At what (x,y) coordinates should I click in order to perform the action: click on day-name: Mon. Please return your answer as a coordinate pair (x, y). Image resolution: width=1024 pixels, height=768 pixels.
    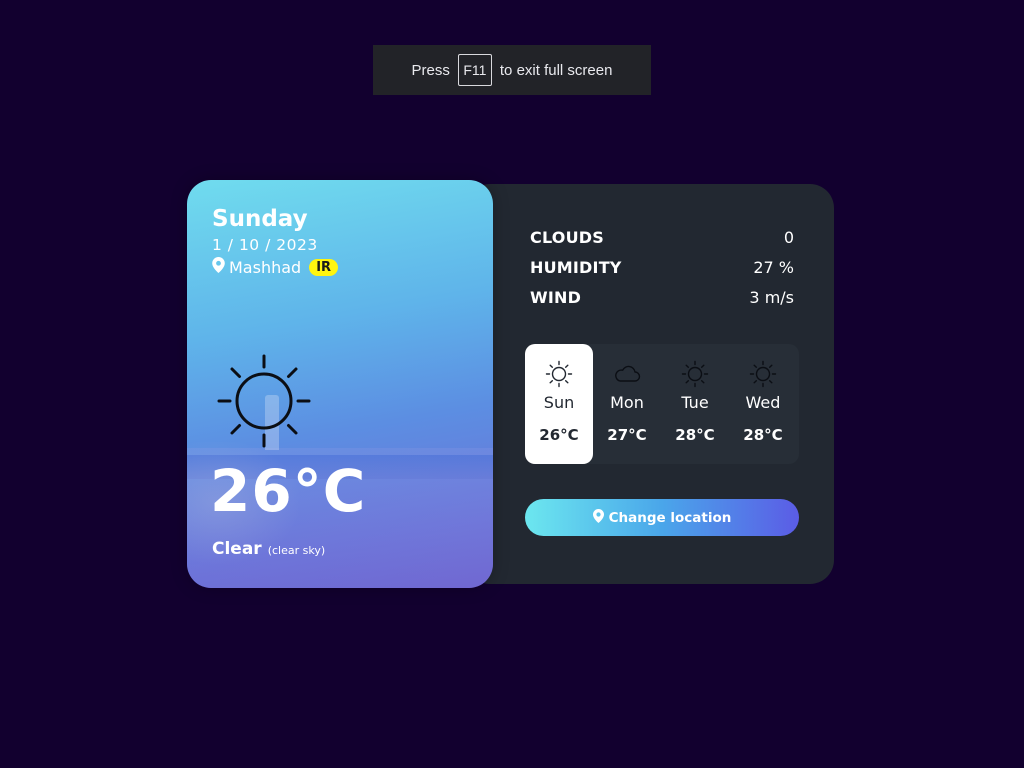
    Looking at the image, I should click on (627, 402).